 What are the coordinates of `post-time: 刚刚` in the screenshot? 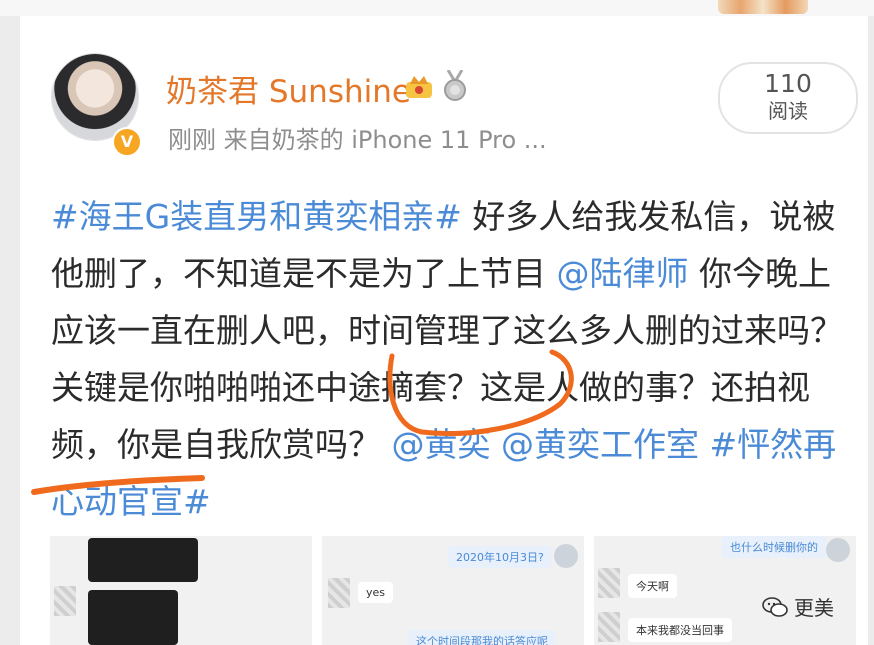 It's located at (192, 140).